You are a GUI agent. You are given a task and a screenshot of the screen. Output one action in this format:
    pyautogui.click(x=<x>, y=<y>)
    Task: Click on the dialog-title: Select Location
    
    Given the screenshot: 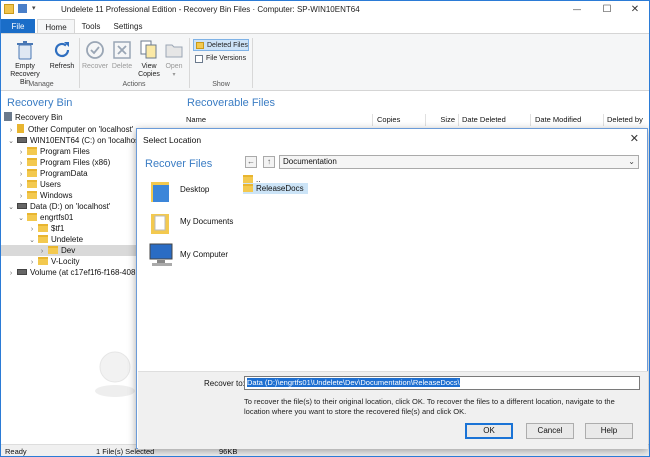 What is the action you would take?
    pyautogui.click(x=172, y=140)
    